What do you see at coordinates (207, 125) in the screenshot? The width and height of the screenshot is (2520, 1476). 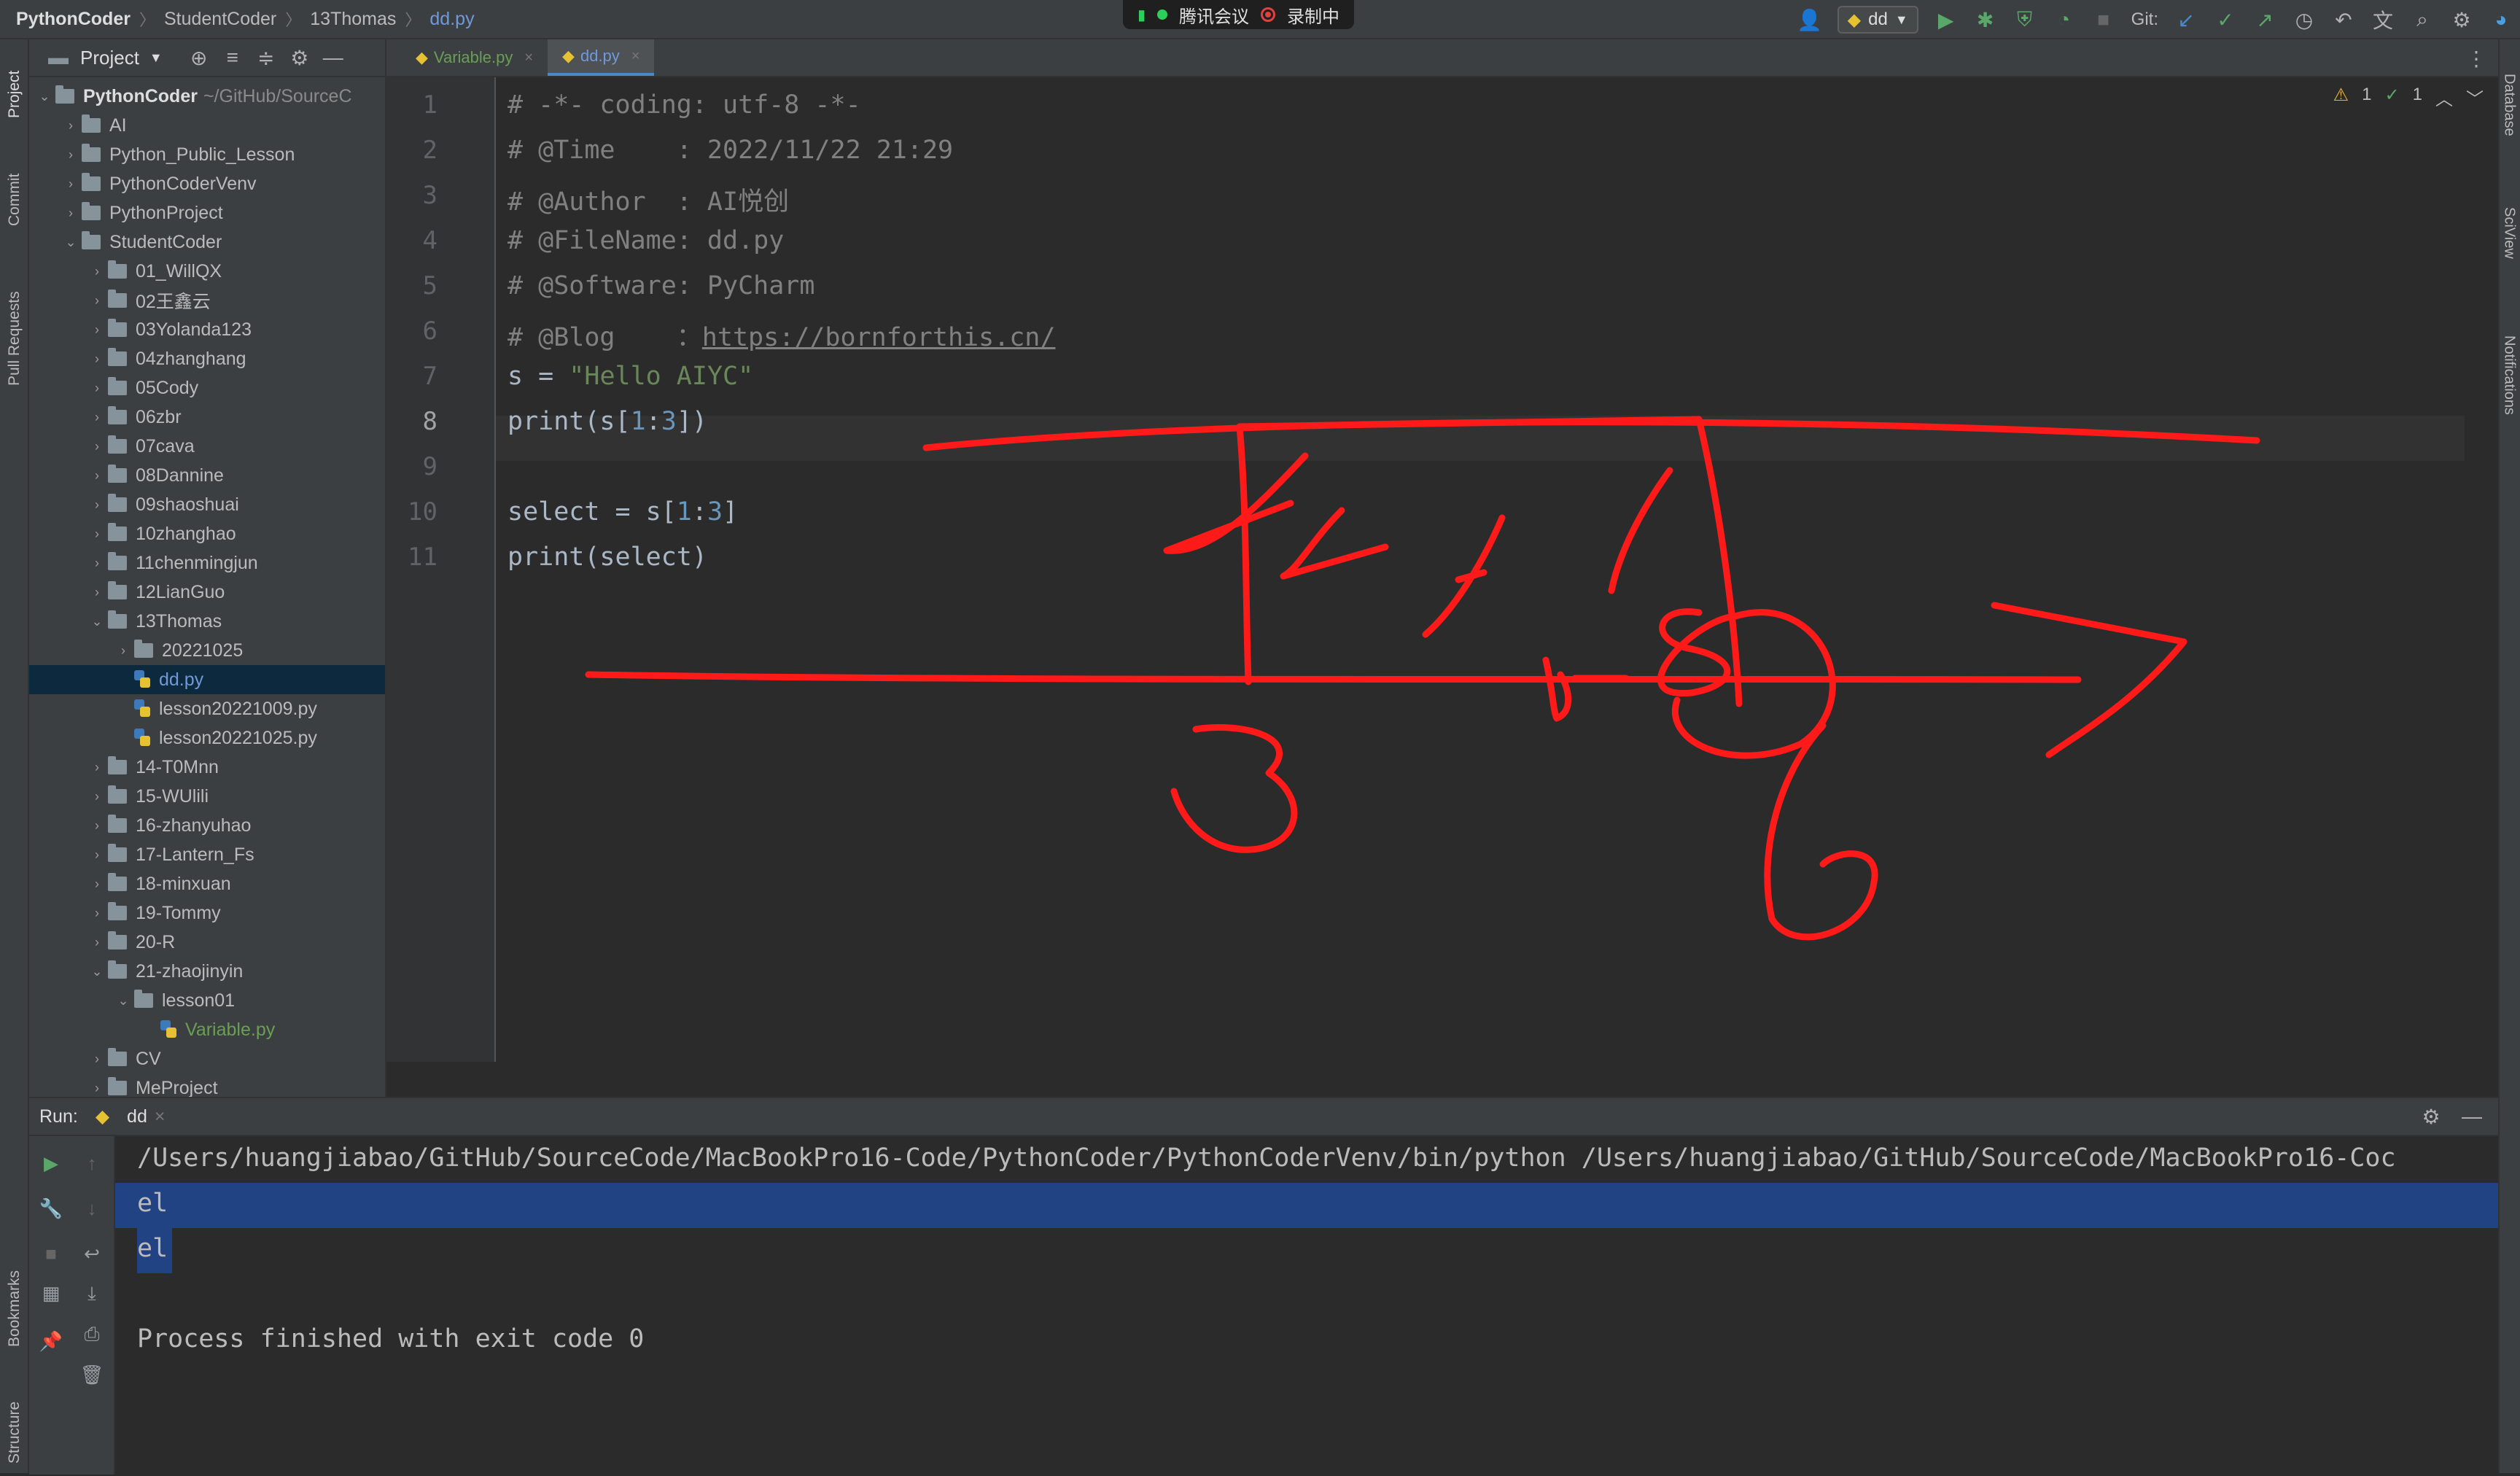 I see `tree-folder-item: › AI` at bounding box center [207, 125].